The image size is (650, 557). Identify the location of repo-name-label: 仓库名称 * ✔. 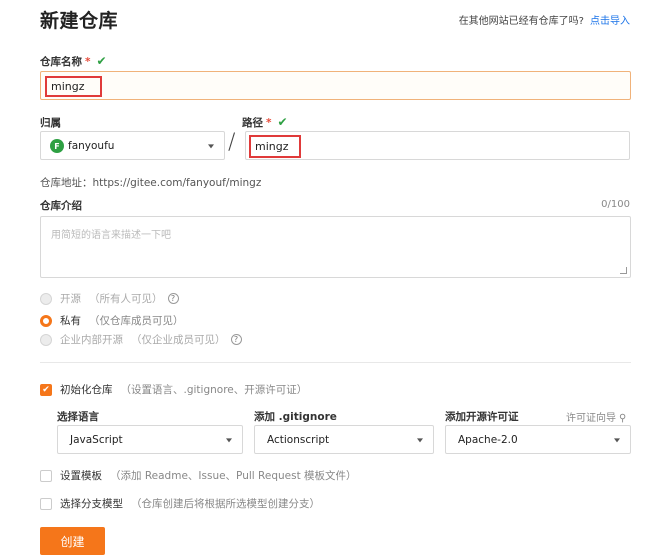
(73, 61).